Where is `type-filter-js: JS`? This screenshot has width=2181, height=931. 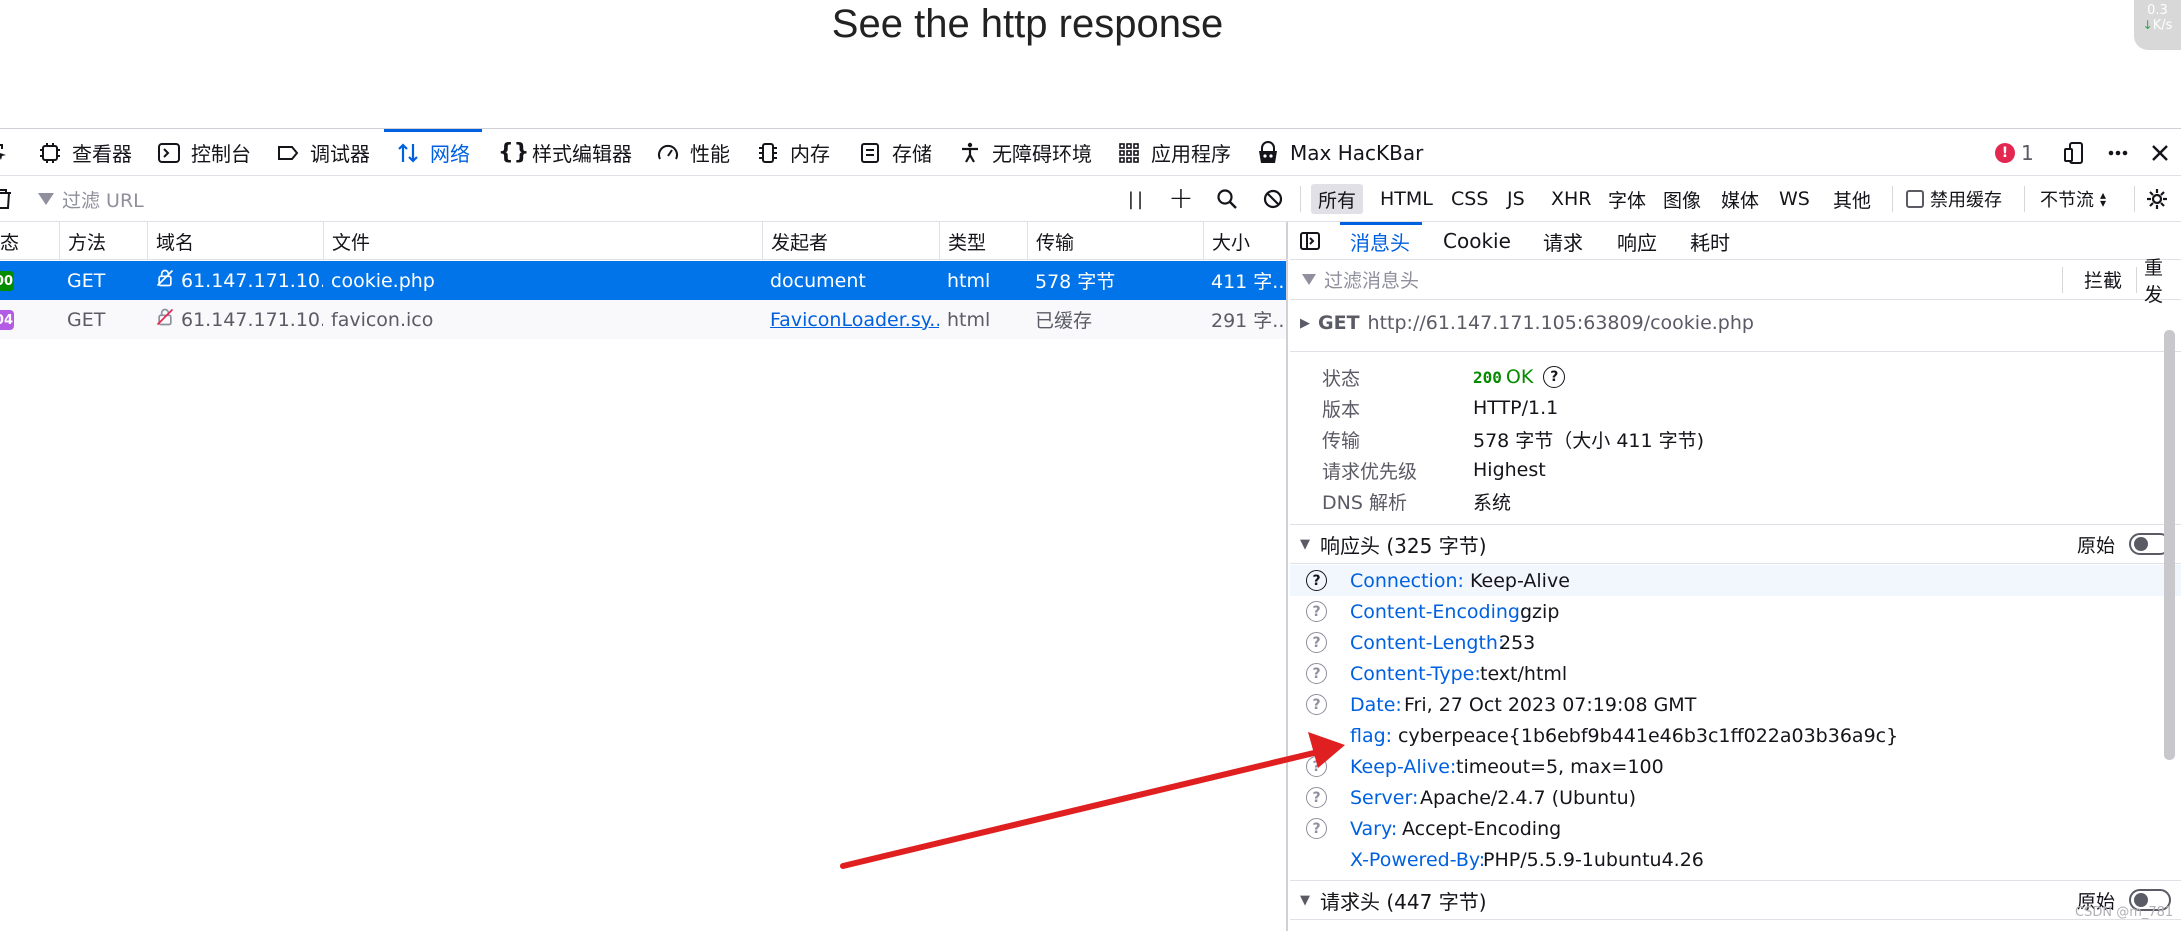
type-filter-js: JS is located at coordinates (1516, 199).